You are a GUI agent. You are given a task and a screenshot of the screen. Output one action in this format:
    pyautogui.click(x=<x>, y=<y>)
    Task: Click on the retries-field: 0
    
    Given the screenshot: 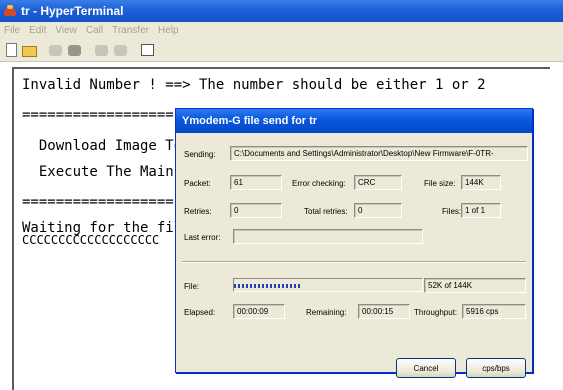 What is the action you would take?
    pyautogui.click(x=256, y=210)
    